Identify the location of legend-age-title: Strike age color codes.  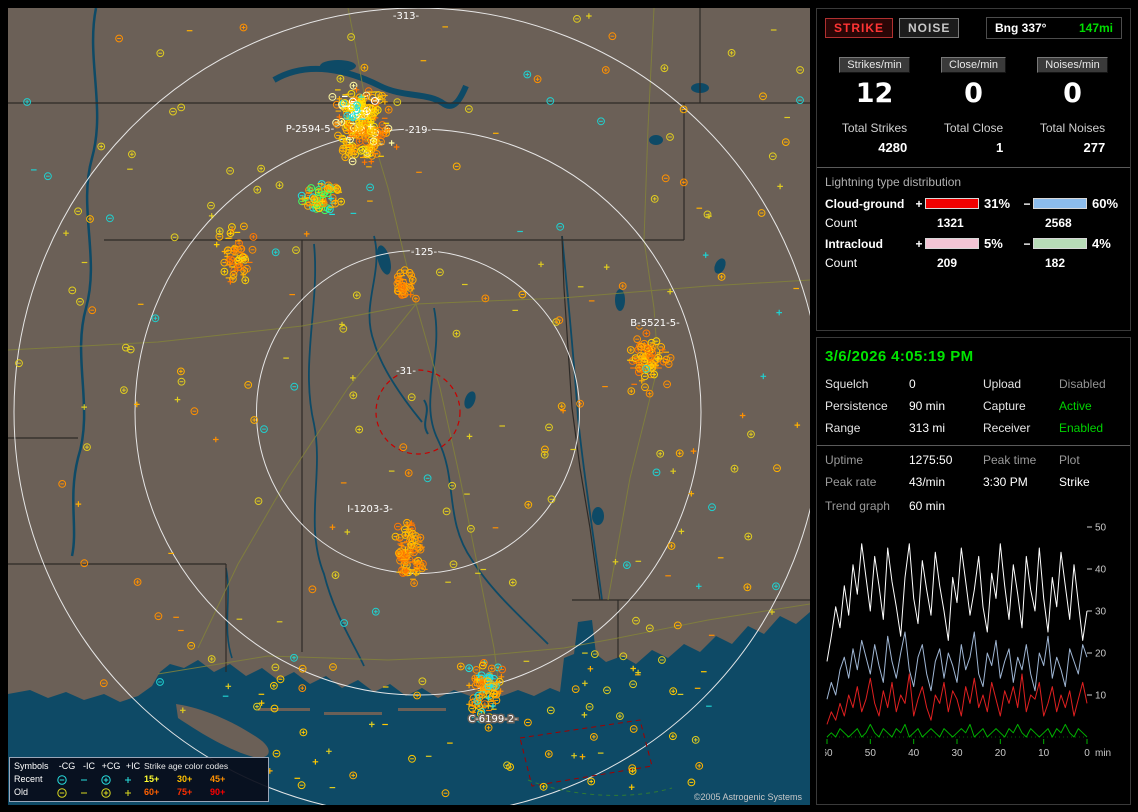
(186, 766).